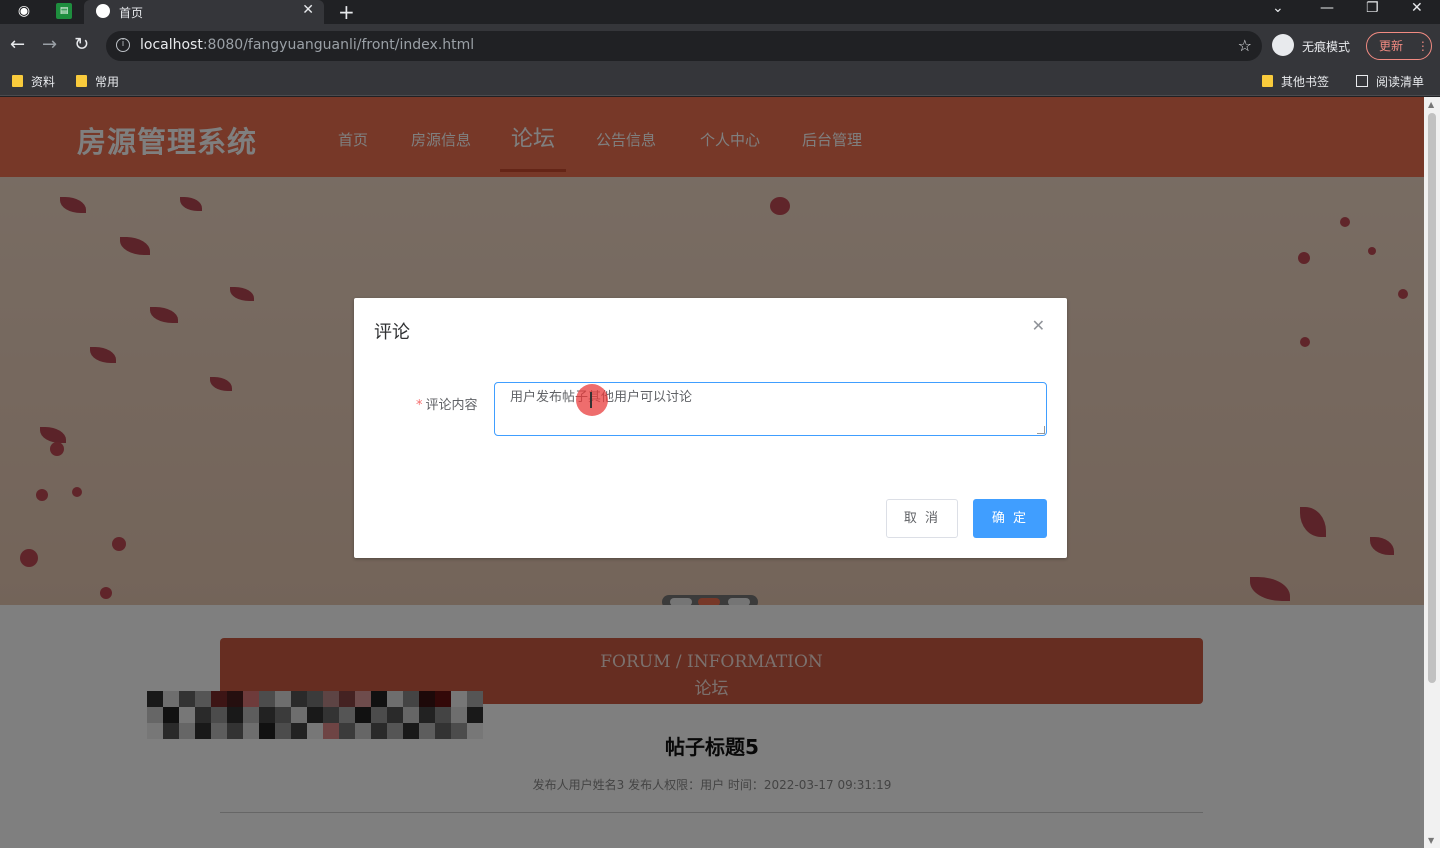  What do you see at coordinates (1326, 47) in the screenshot?
I see `incognito-label: 无痕模式` at bounding box center [1326, 47].